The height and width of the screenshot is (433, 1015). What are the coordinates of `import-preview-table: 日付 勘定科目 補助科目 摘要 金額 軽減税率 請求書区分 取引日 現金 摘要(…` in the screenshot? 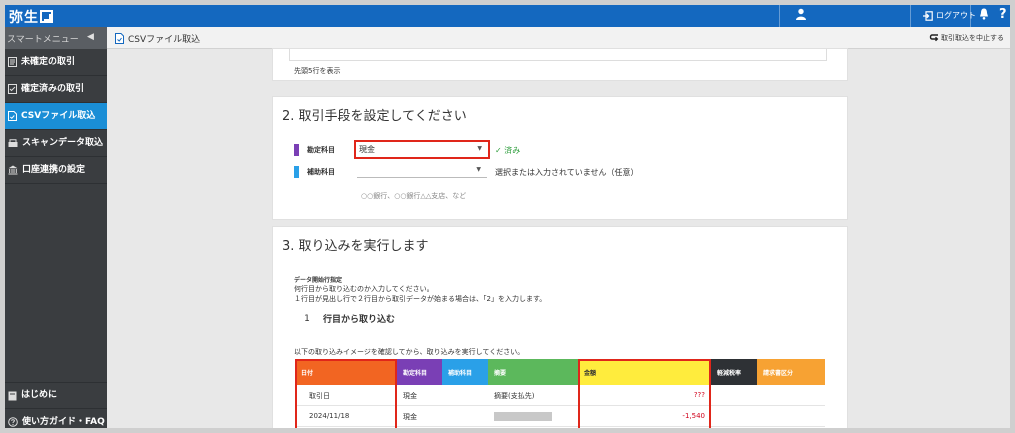 It's located at (560, 393).